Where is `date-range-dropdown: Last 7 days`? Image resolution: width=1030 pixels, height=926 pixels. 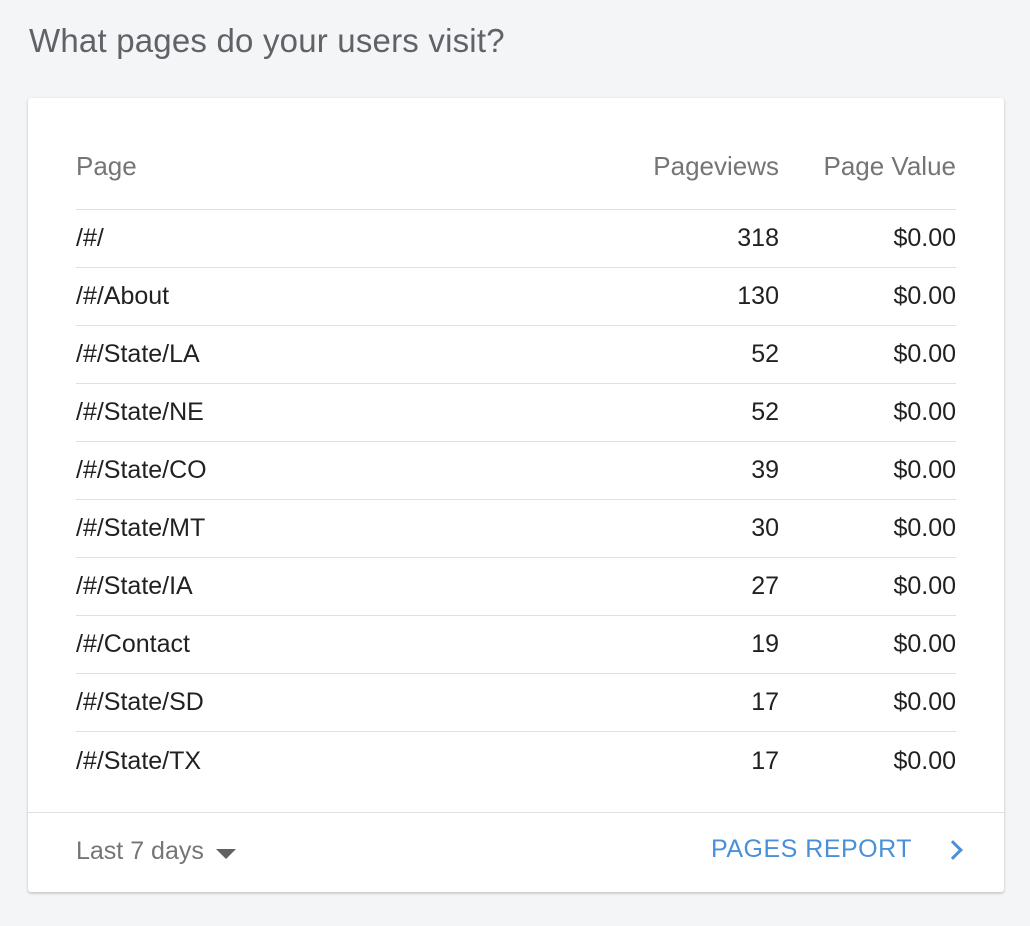 date-range-dropdown: Last 7 days is located at coordinates (156, 851).